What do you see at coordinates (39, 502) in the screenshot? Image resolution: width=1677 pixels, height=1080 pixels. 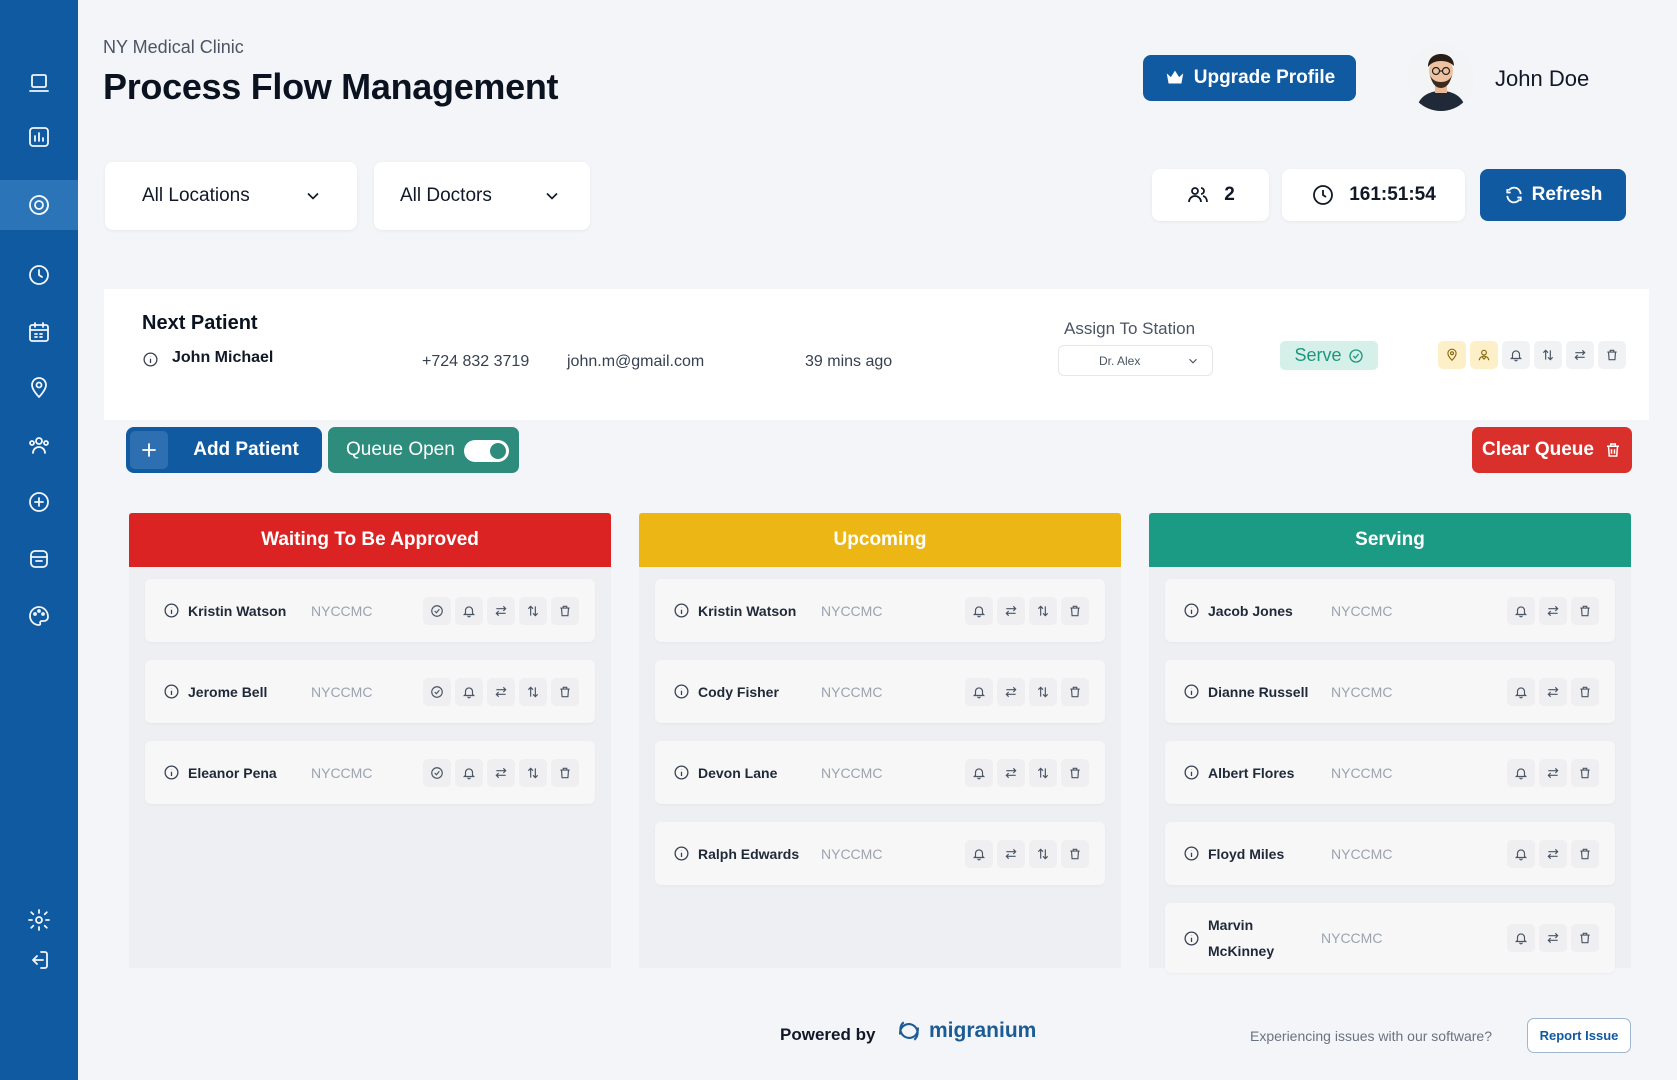 I see `plus-circle-icon` at bounding box center [39, 502].